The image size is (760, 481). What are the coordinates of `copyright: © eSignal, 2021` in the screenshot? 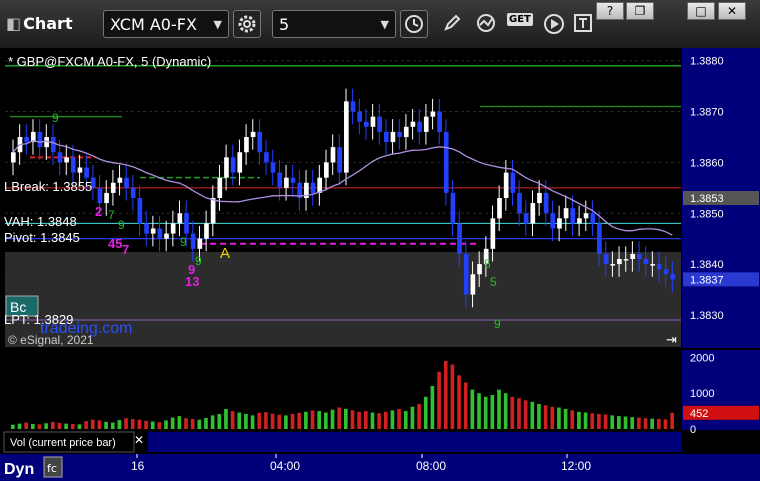 It's located at (51, 340).